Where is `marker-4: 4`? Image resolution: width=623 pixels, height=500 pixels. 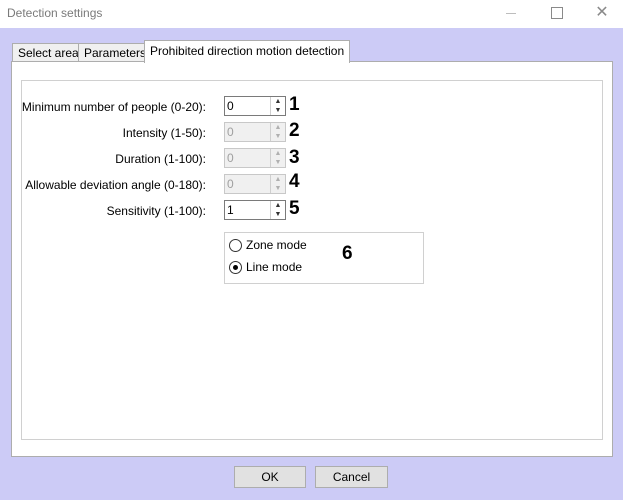
marker-4: 4 is located at coordinates (294, 181).